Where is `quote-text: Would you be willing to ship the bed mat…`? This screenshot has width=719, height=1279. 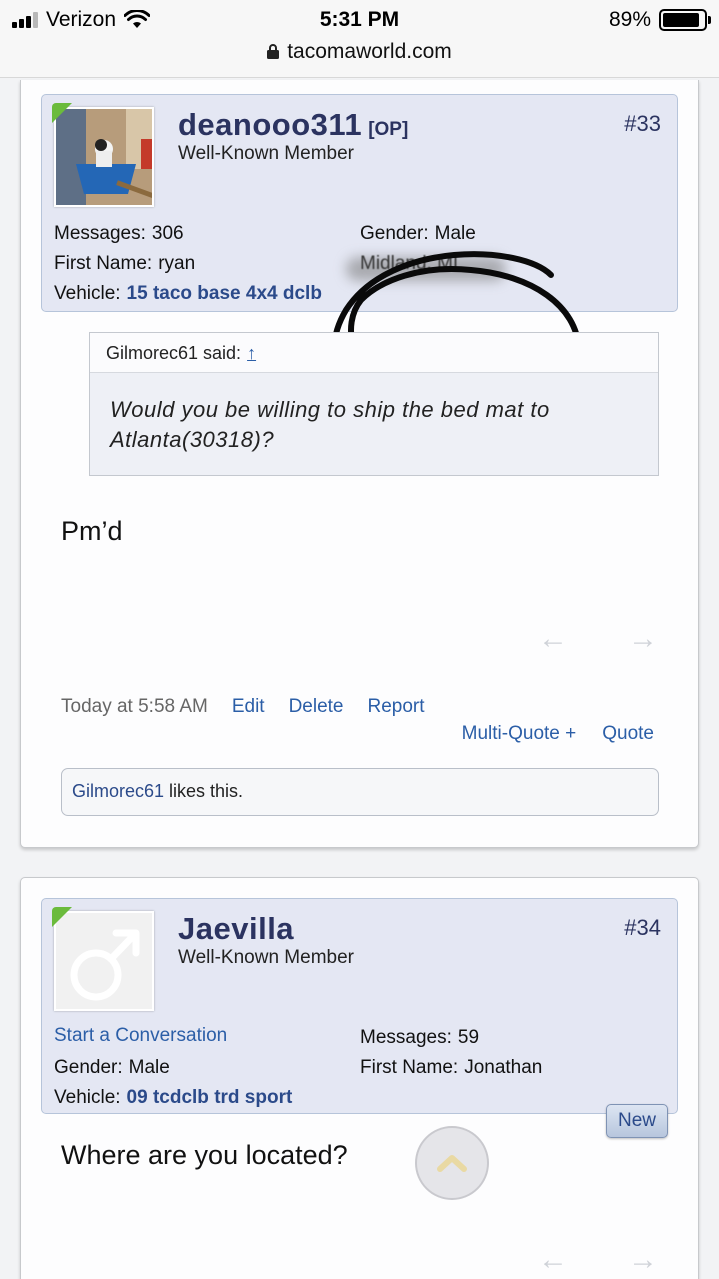
quote-text: Would you be willing to ship the bed mat… is located at coordinates (330, 424).